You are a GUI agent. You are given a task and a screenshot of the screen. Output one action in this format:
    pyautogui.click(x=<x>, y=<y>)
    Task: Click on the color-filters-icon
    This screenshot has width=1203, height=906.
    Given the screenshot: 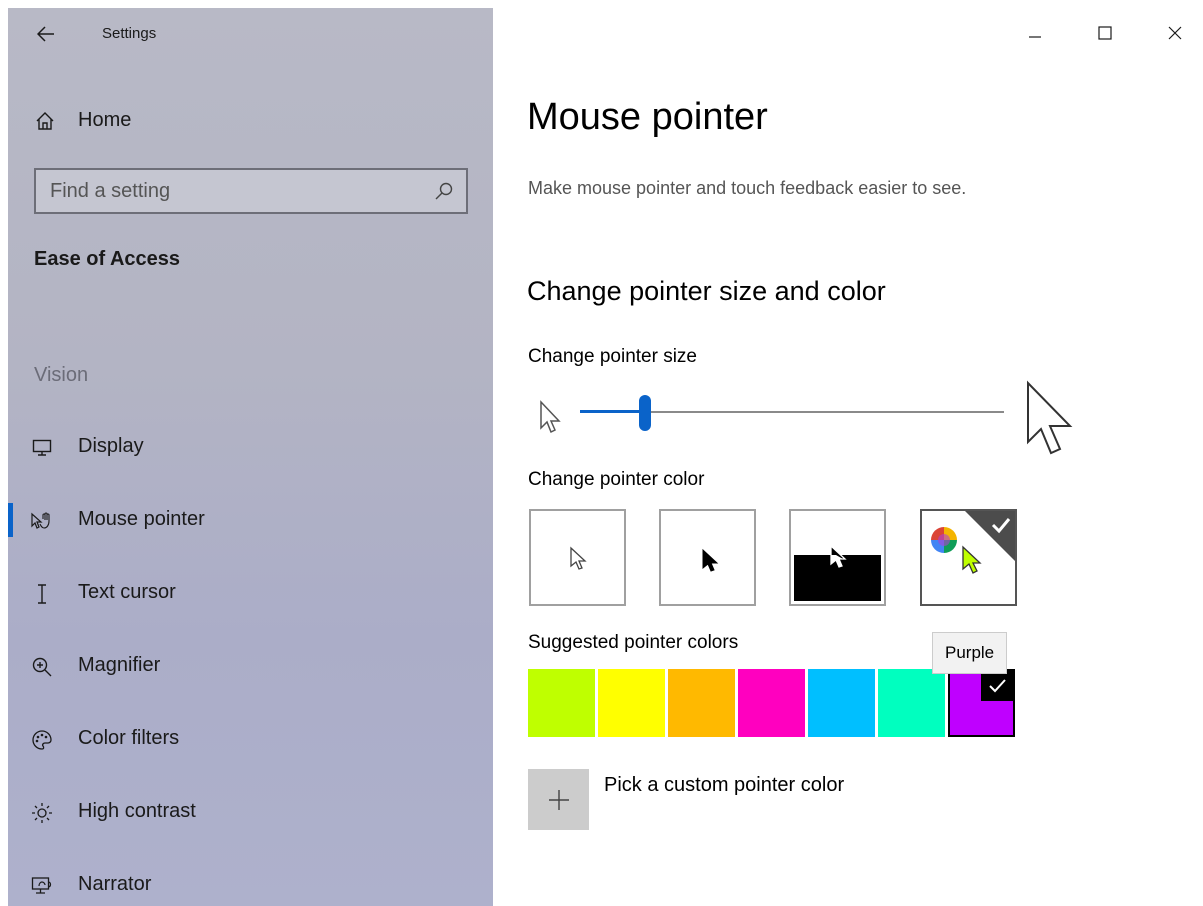 What is the action you would take?
    pyautogui.click(x=42, y=740)
    